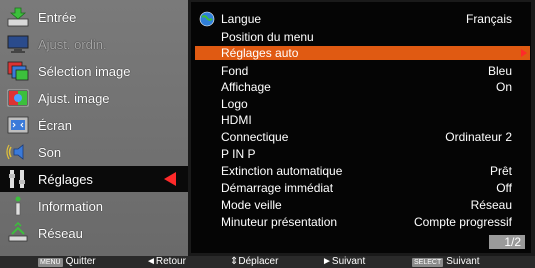 The image size is (535, 268). I want to click on sidebar-item-screen: Écran, so click(94, 125).